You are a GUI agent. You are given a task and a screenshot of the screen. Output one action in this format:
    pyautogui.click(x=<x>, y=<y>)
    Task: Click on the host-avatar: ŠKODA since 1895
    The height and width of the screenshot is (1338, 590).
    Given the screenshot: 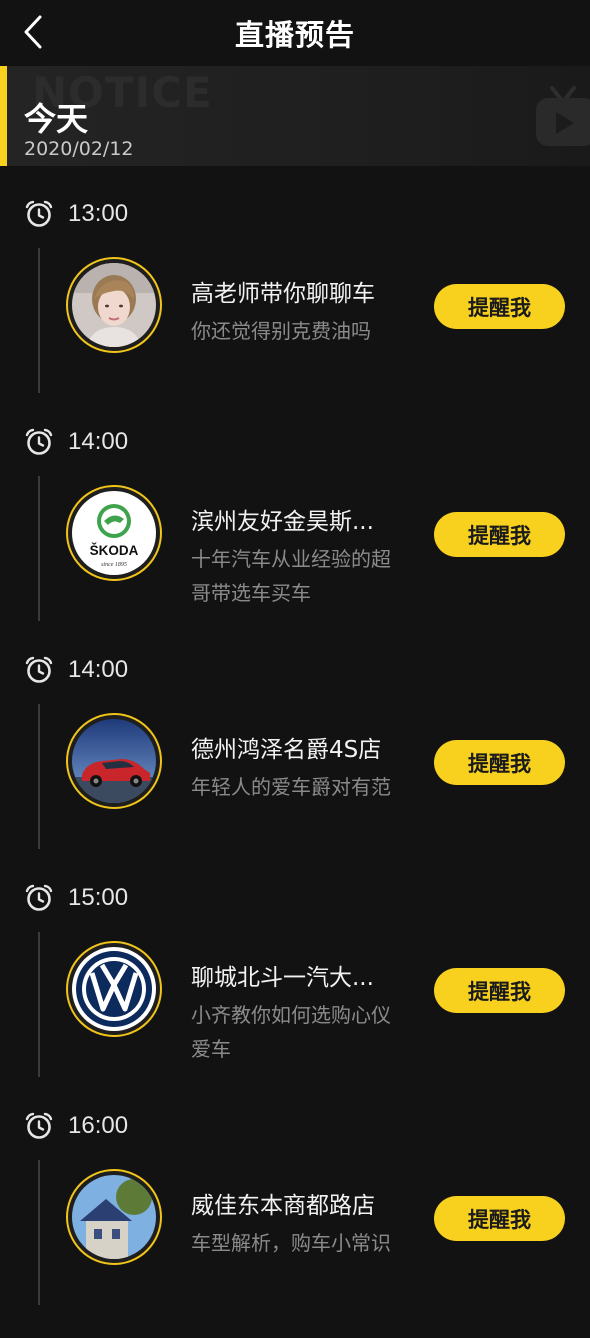 What is the action you would take?
    pyautogui.click(x=114, y=533)
    